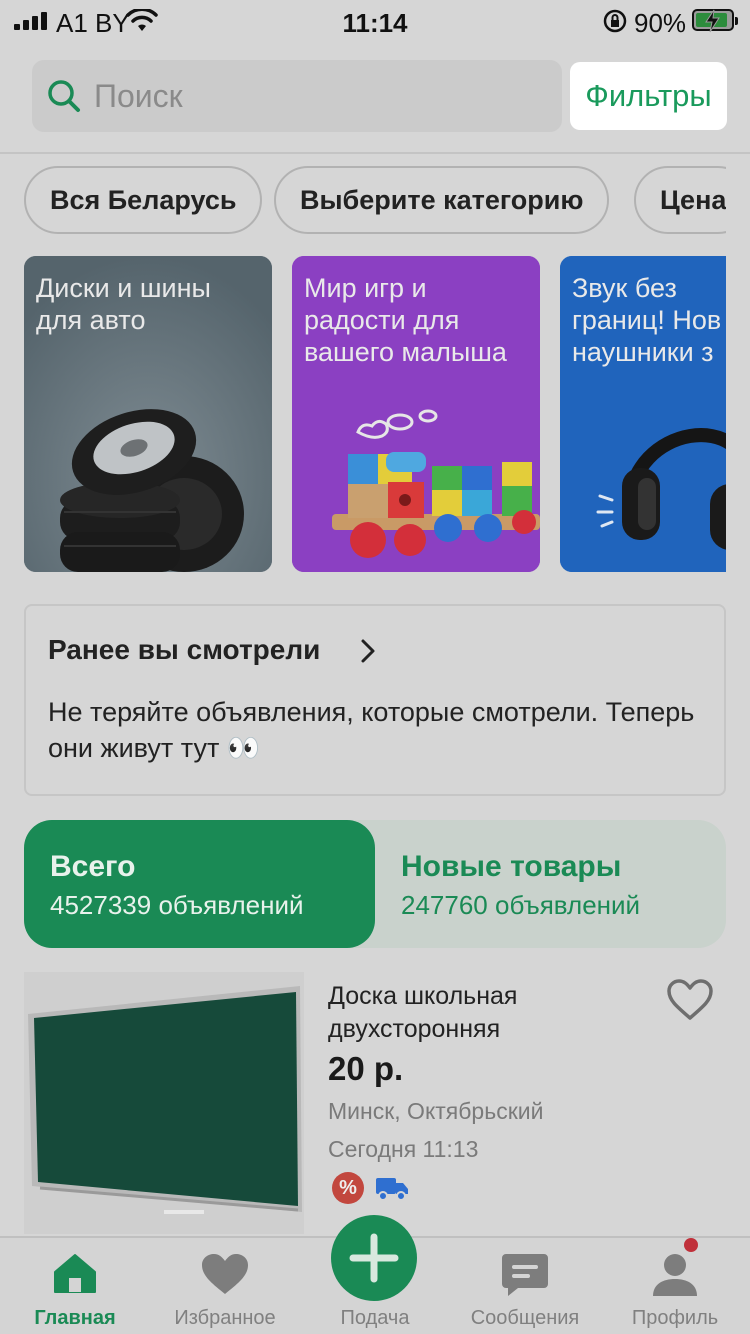 This screenshot has width=750, height=1334. What do you see at coordinates (680, 200) in the screenshot?
I see `chip-price: Цена` at bounding box center [680, 200].